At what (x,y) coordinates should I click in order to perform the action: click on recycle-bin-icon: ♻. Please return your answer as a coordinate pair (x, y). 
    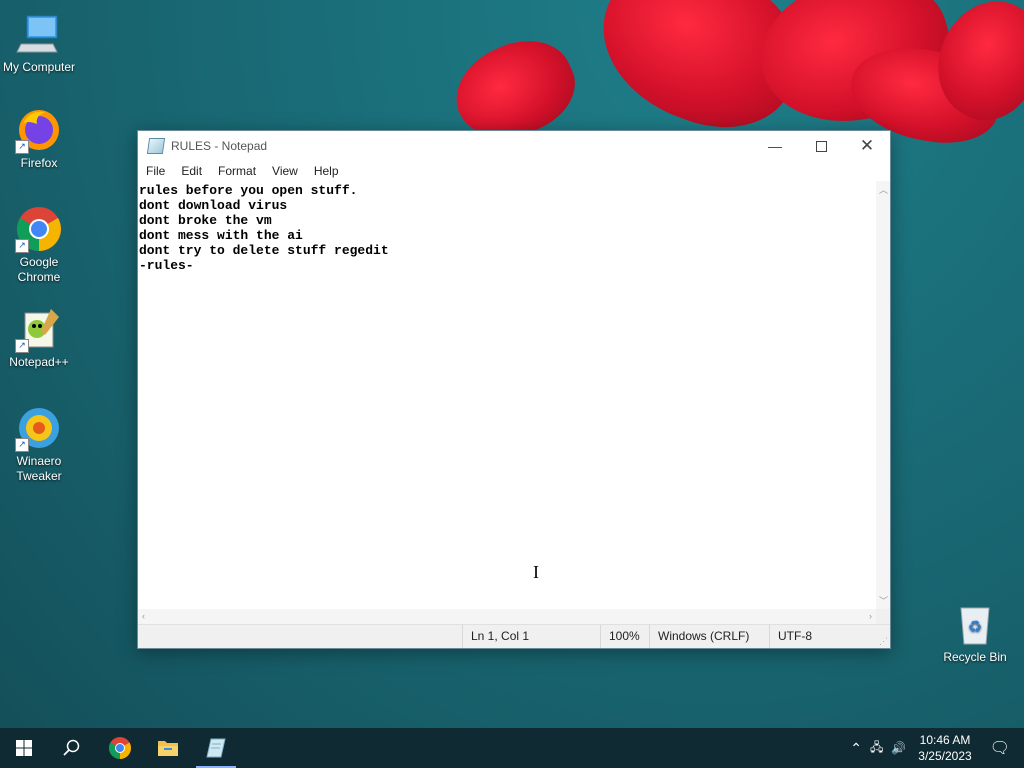
    Looking at the image, I should click on (975, 624).